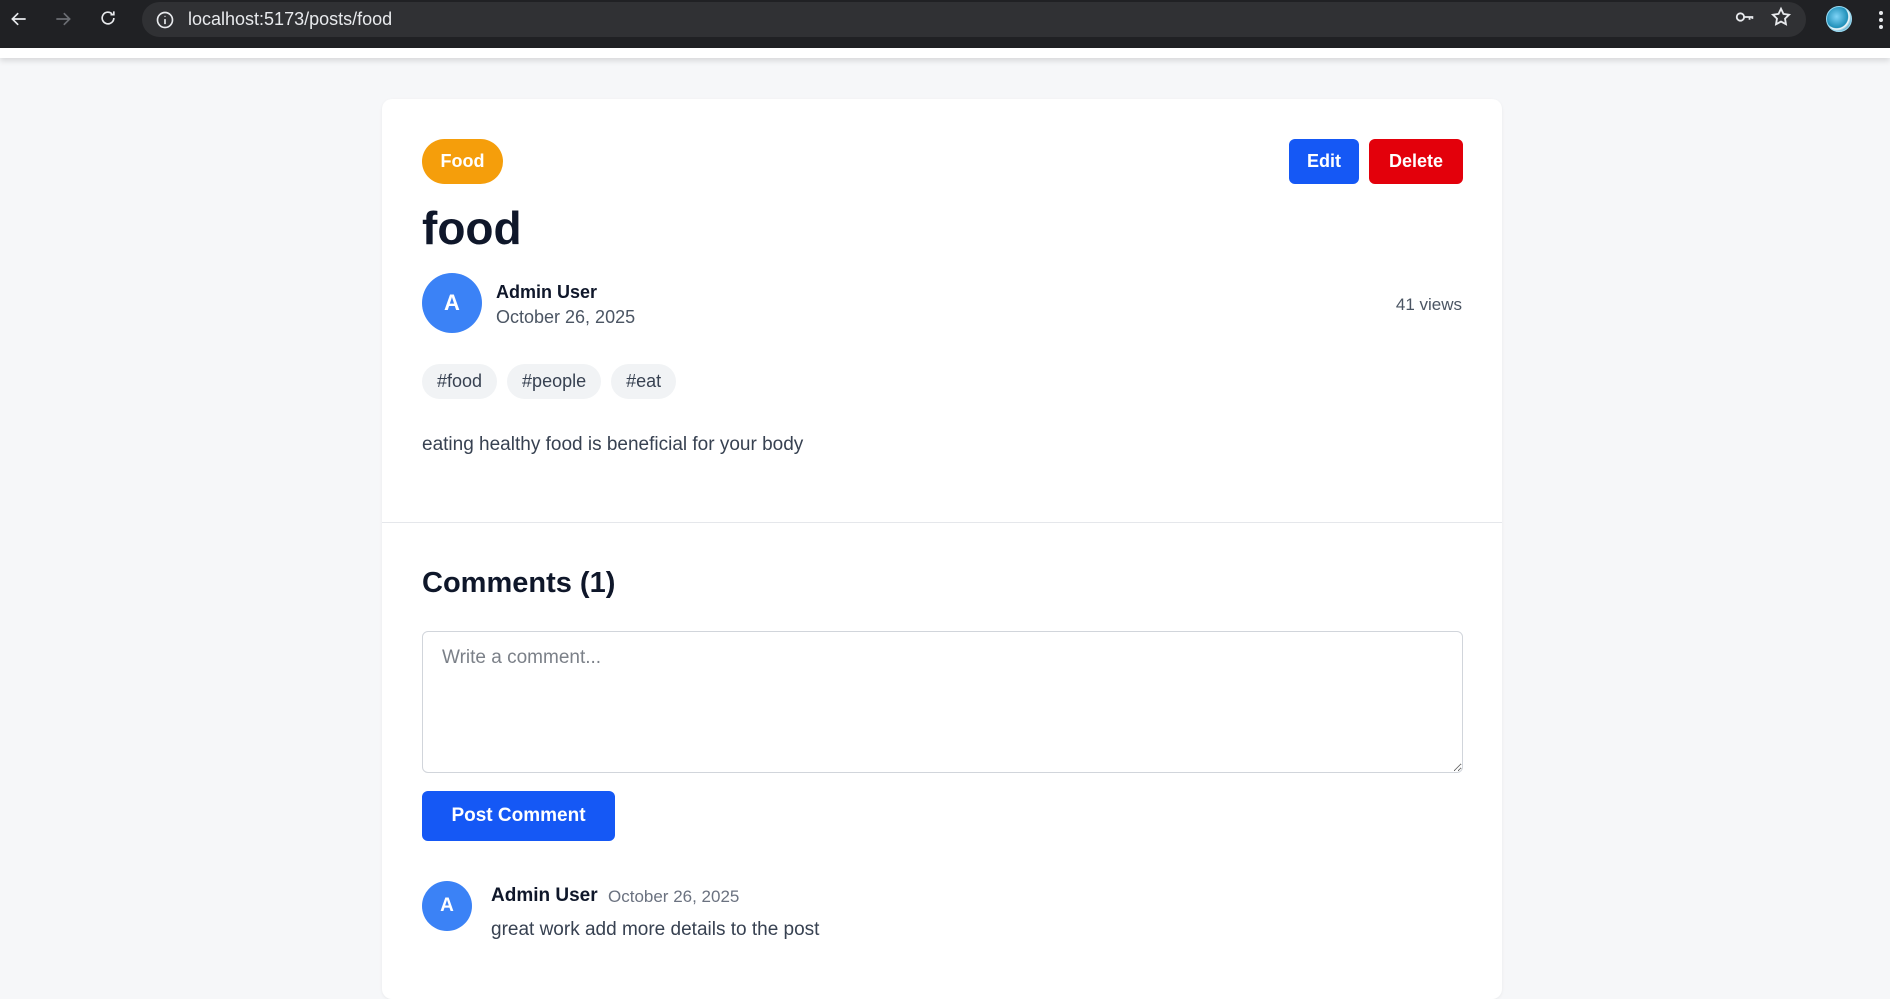  What do you see at coordinates (1428, 304) in the screenshot?
I see `view-count: 41 views` at bounding box center [1428, 304].